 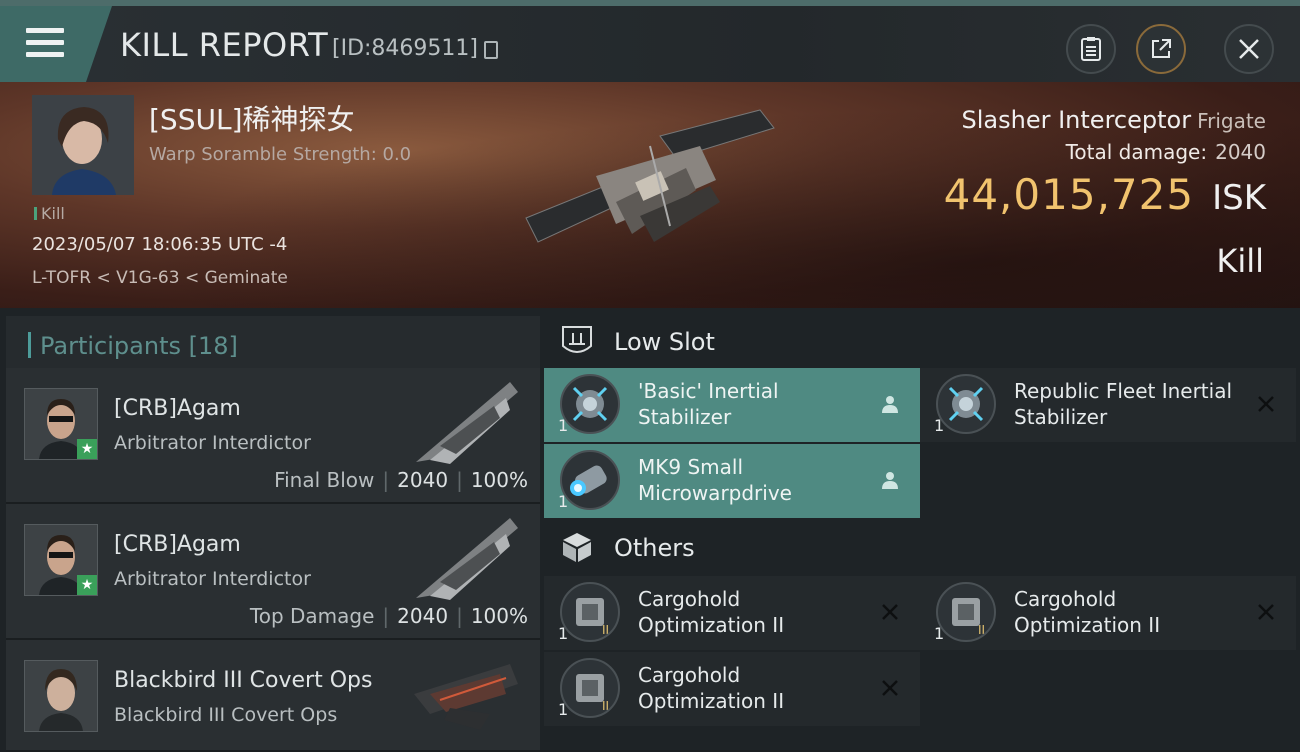 What do you see at coordinates (280, 154) in the screenshot?
I see `scramble-strength: Warp Soramble Strength: 0.0` at bounding box center [280, 154].